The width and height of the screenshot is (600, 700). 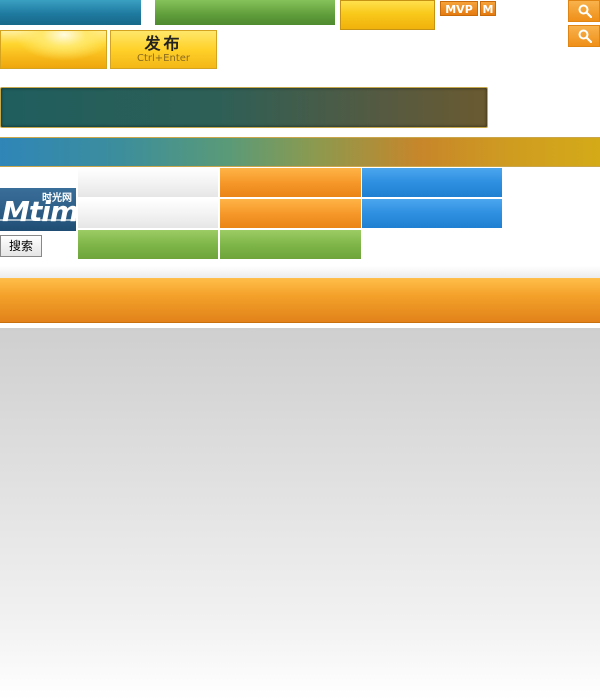 I want to click on multicolor-gradient-bar, so click(x=300, y=152).